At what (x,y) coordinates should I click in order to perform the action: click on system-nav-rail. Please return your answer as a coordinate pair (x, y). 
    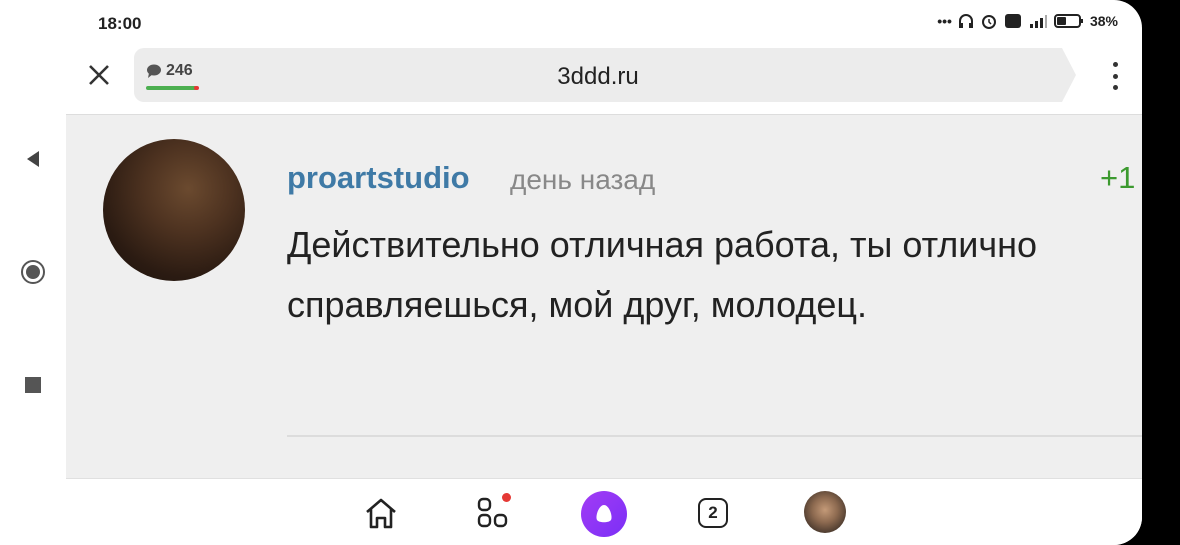
    Looking at the image, I should click on (33, 272).